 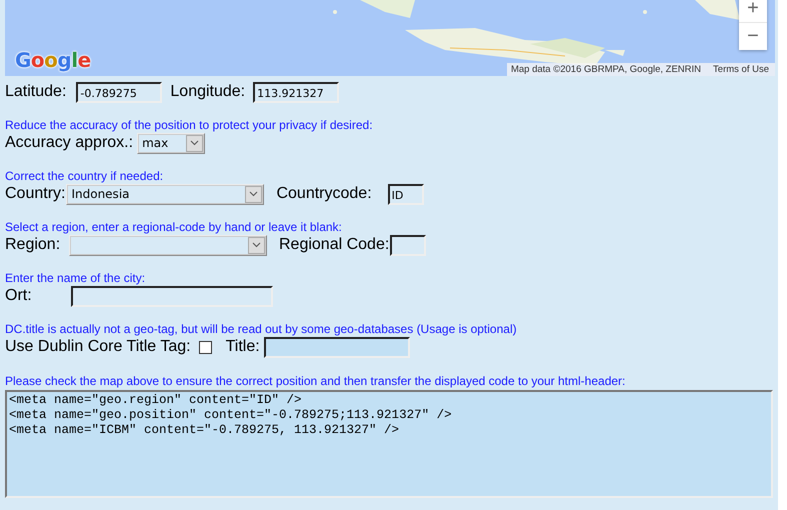 I want to click on field-label: Ort:, so click(x=19, y=296).